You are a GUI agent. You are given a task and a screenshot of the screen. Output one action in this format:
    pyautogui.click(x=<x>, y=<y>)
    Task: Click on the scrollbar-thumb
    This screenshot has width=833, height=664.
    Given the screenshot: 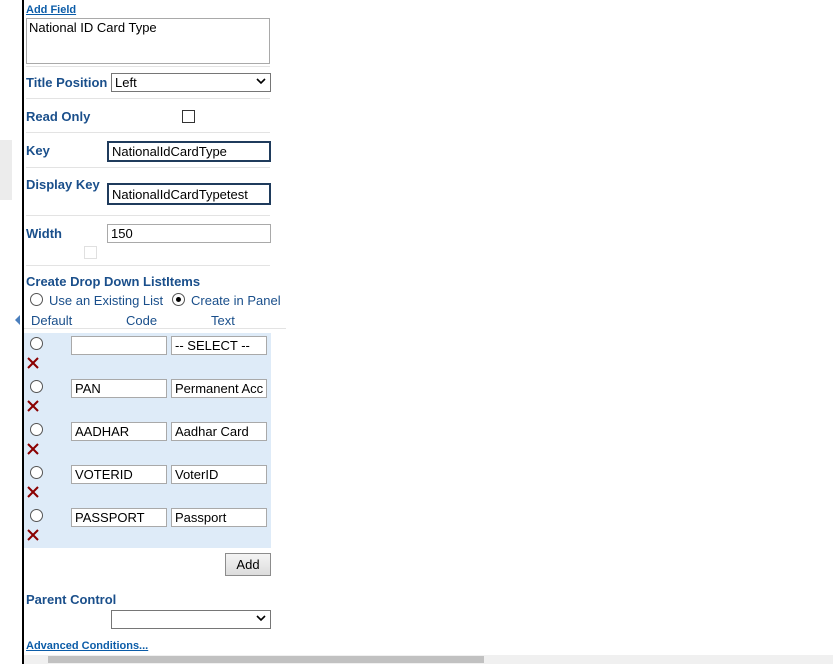 What is the action you would take?
    pyautogui.click(x=266, y=659)
    